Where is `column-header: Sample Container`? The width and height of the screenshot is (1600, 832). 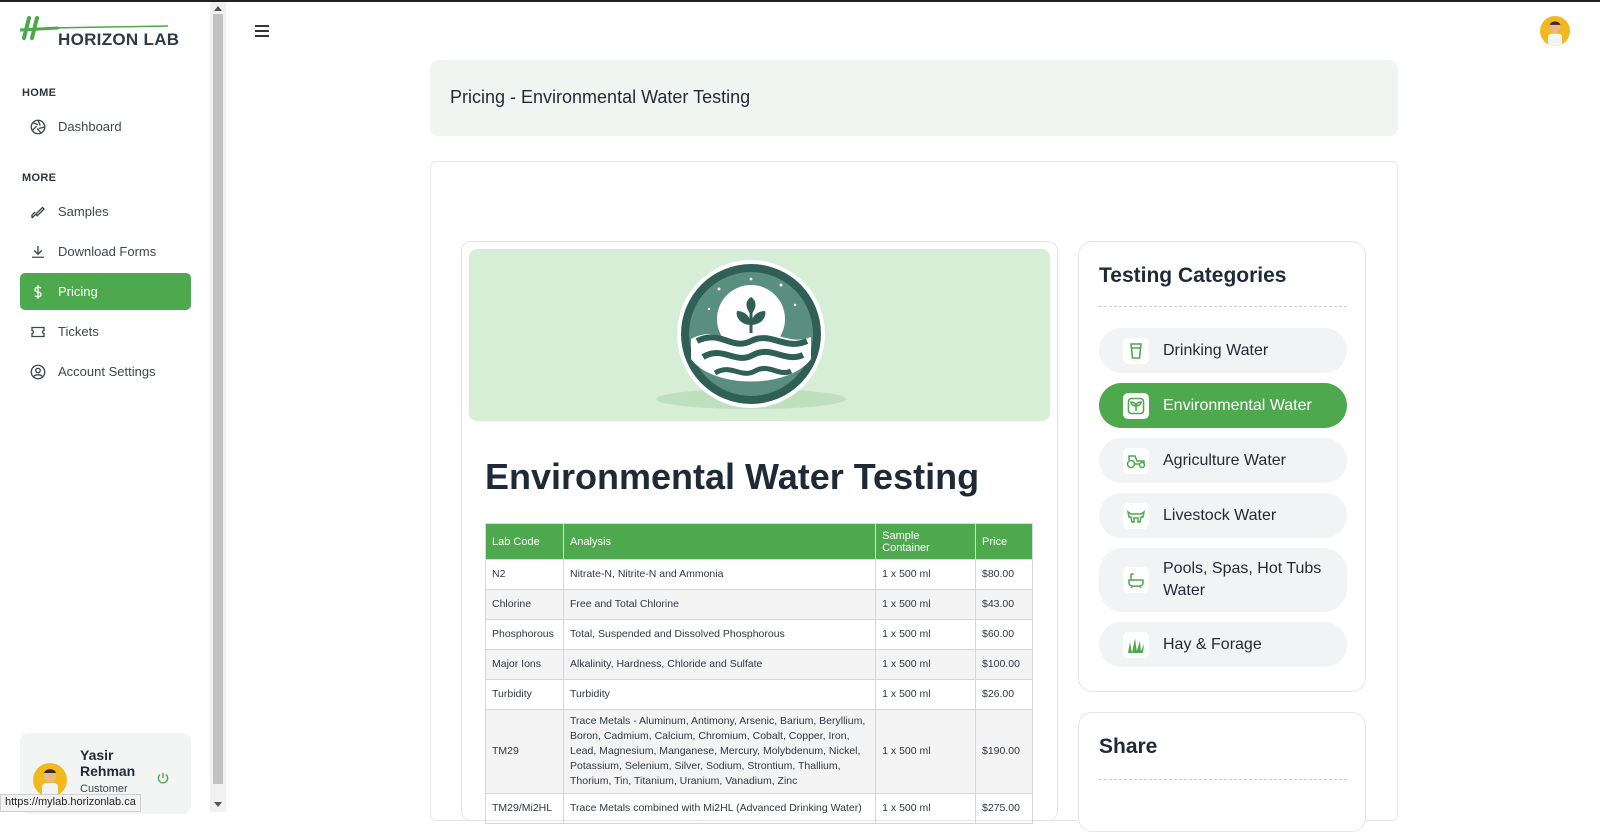
column-header: Sample Container is located at coordinates (925, 541).